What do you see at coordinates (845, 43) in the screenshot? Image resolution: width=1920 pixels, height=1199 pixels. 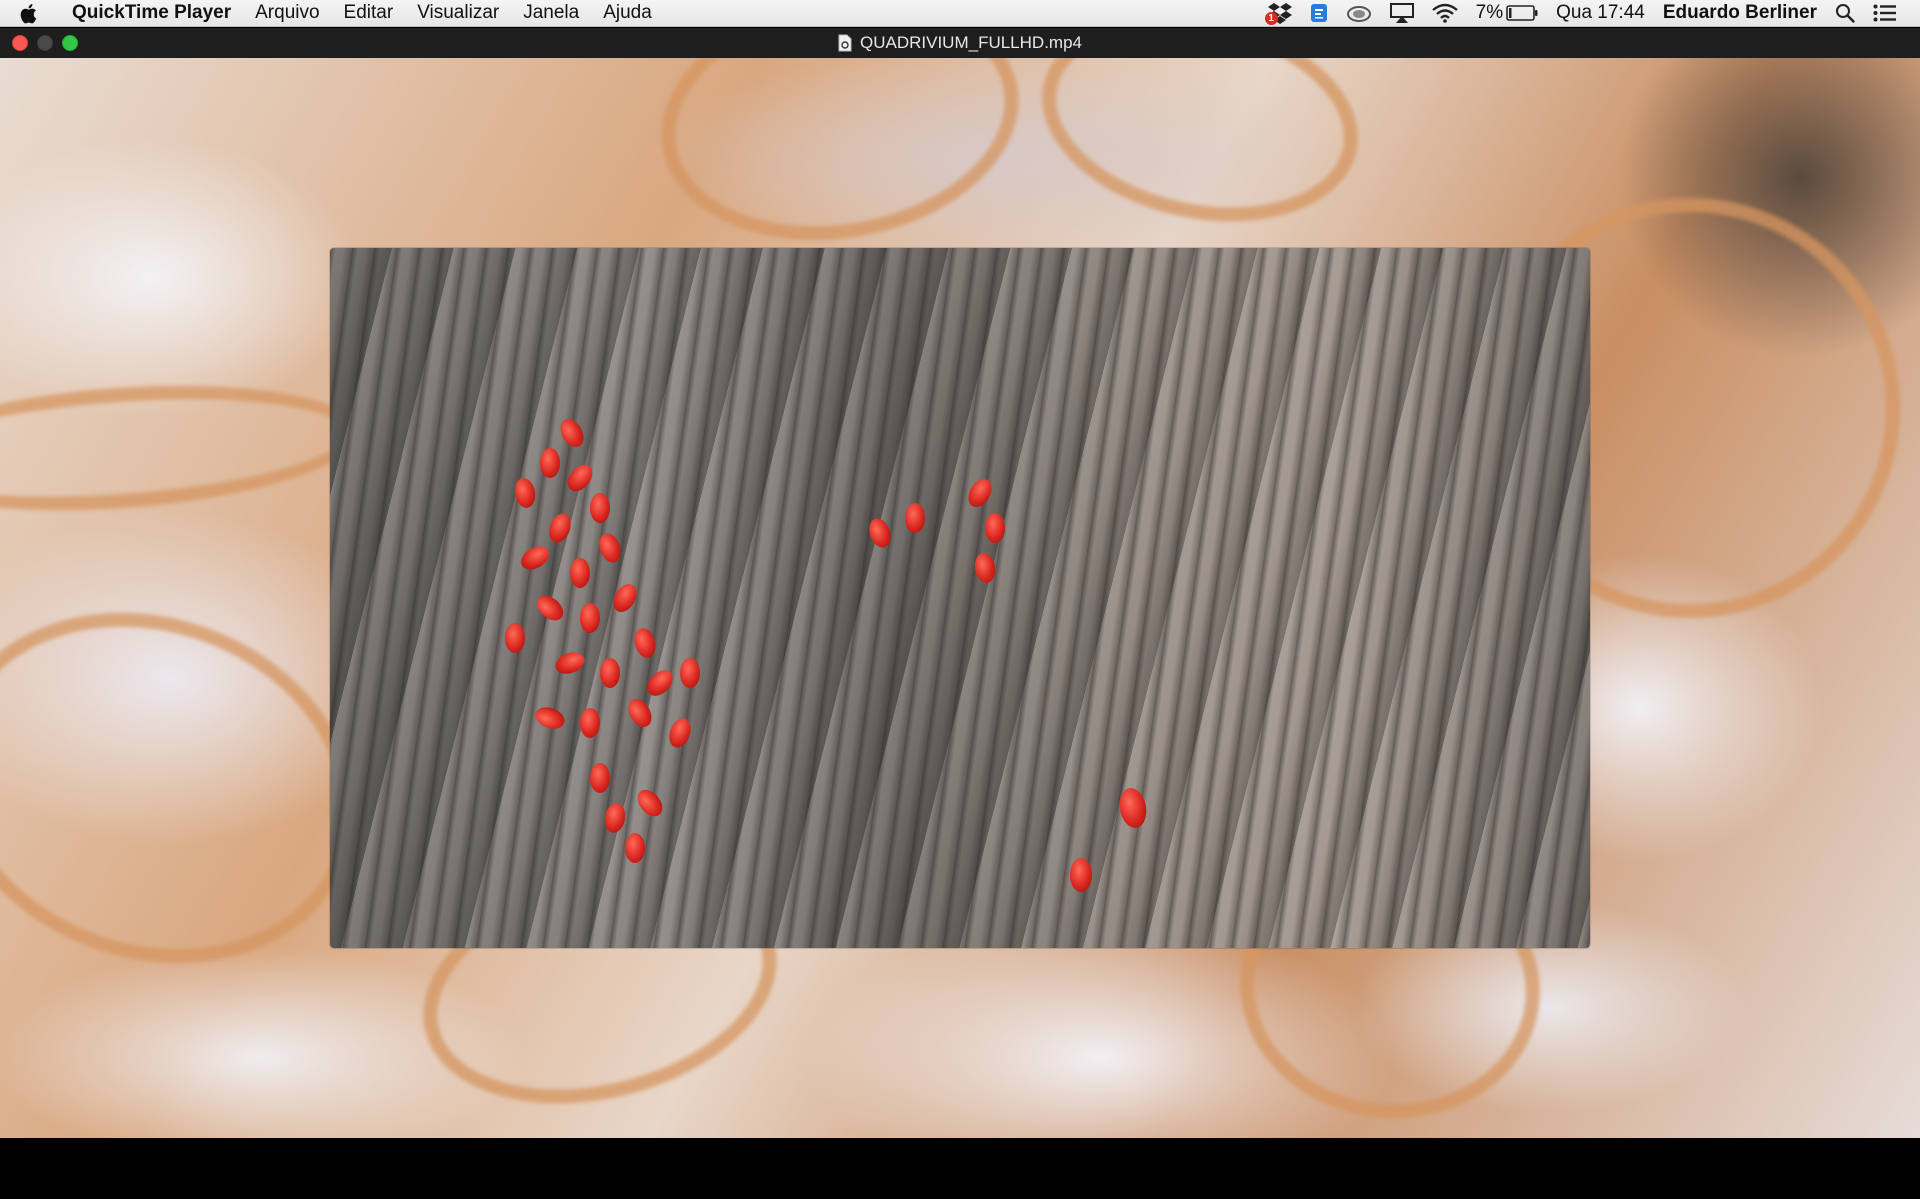 I see `movie-file-icon` at bounding box center [845, 43].